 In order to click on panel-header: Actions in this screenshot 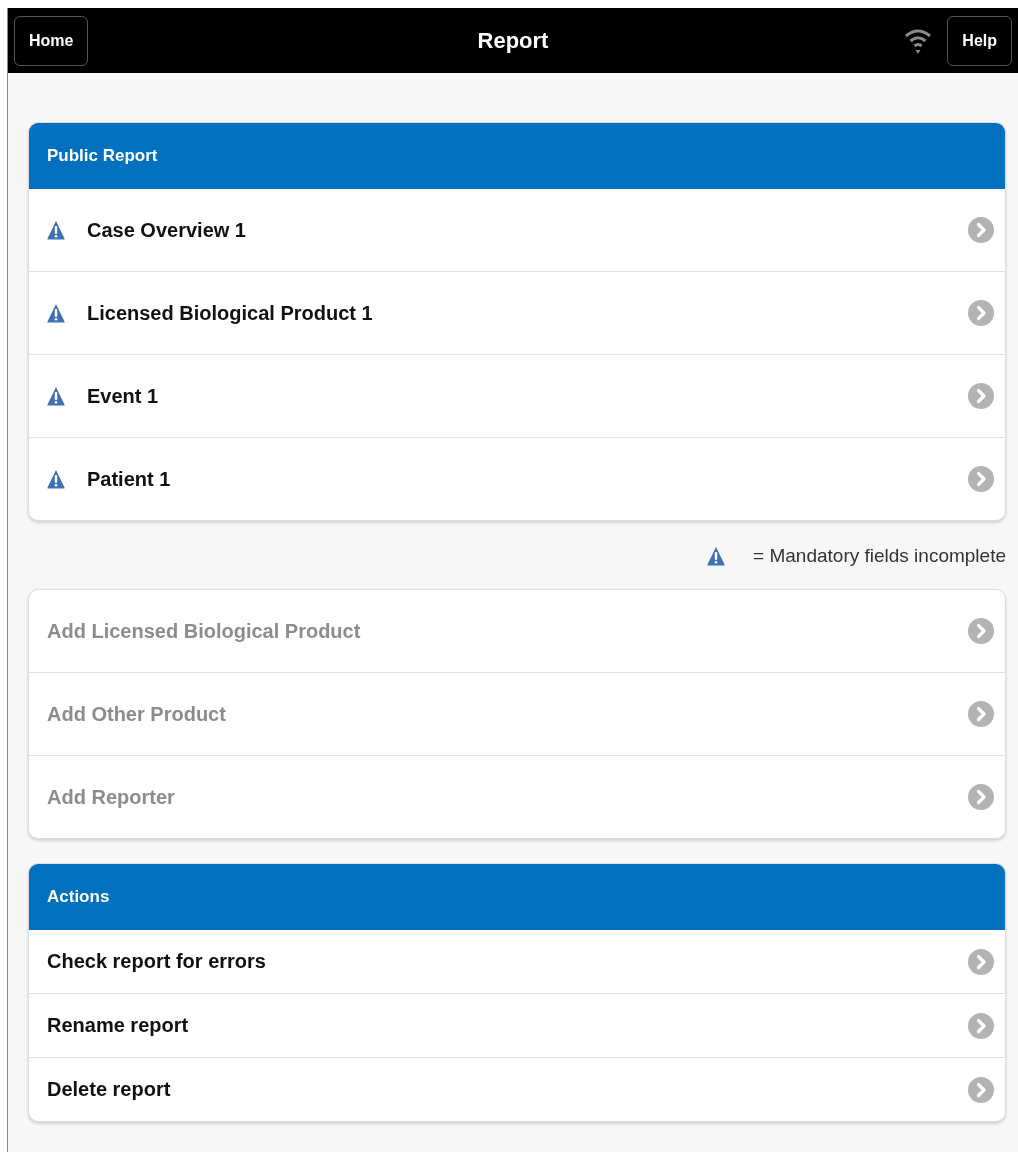, I will do `click(517, 897)`.